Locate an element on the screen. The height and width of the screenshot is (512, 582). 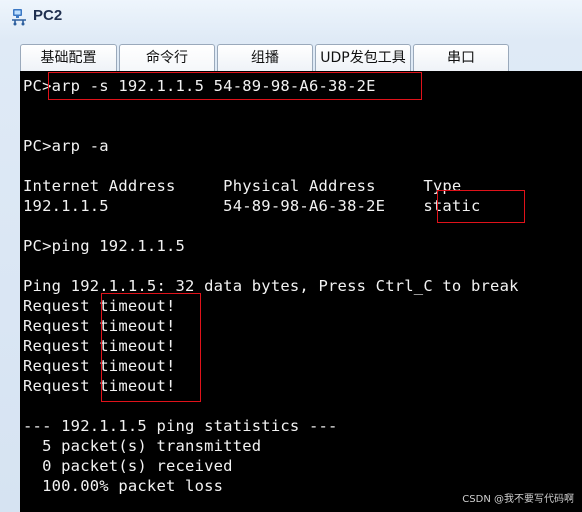
tab-udp-tool: UDP发包工具 is located at coordinates (363, 58).